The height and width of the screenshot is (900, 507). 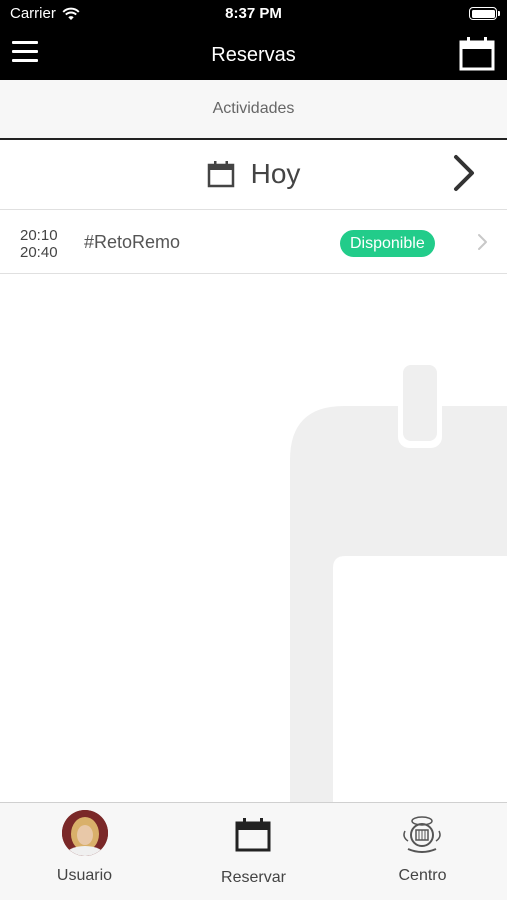 I want to click on tab-bar: Usuario Reservar Centro, so click(x=253, y=851).